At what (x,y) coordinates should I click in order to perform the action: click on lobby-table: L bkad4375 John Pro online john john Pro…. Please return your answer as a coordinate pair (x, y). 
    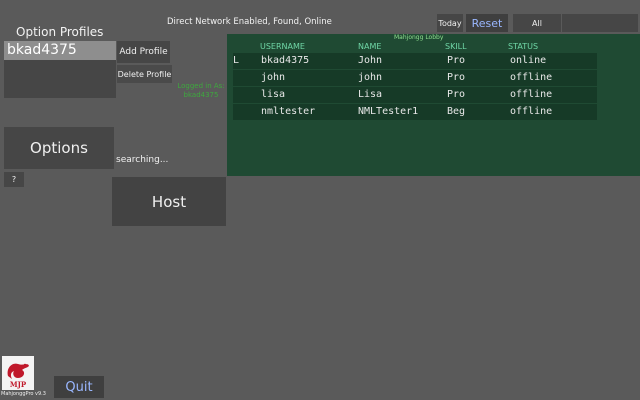
    Looking at the image, I should click on (415, 87).